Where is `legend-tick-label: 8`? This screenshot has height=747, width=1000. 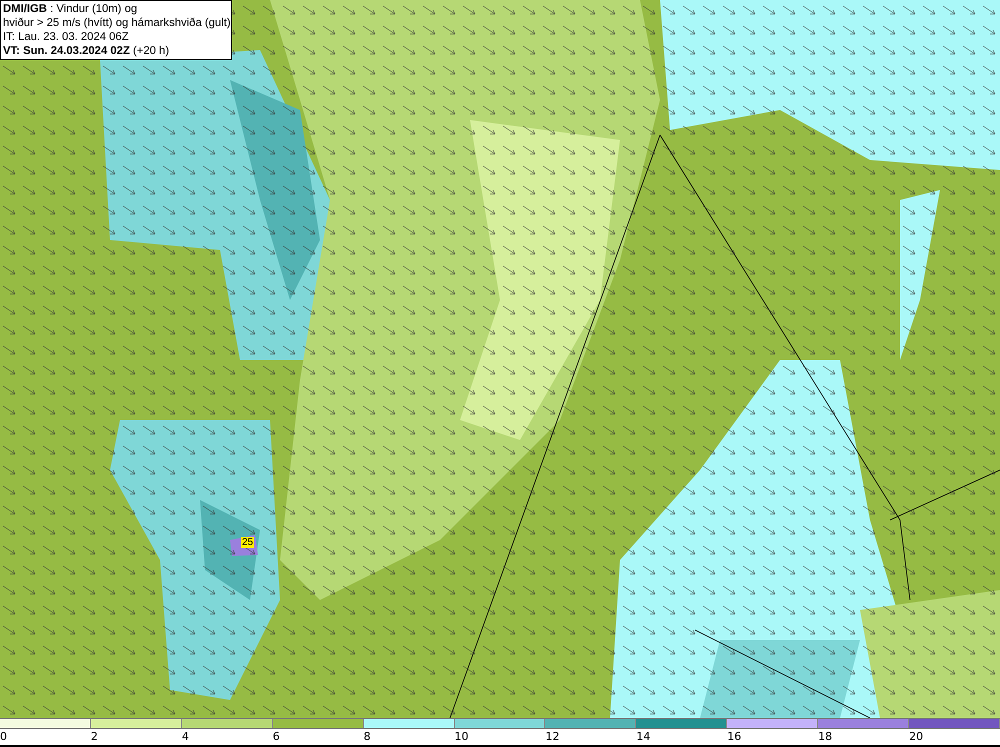
legend-tick-label: 8 is located at coordinates (367, 736).